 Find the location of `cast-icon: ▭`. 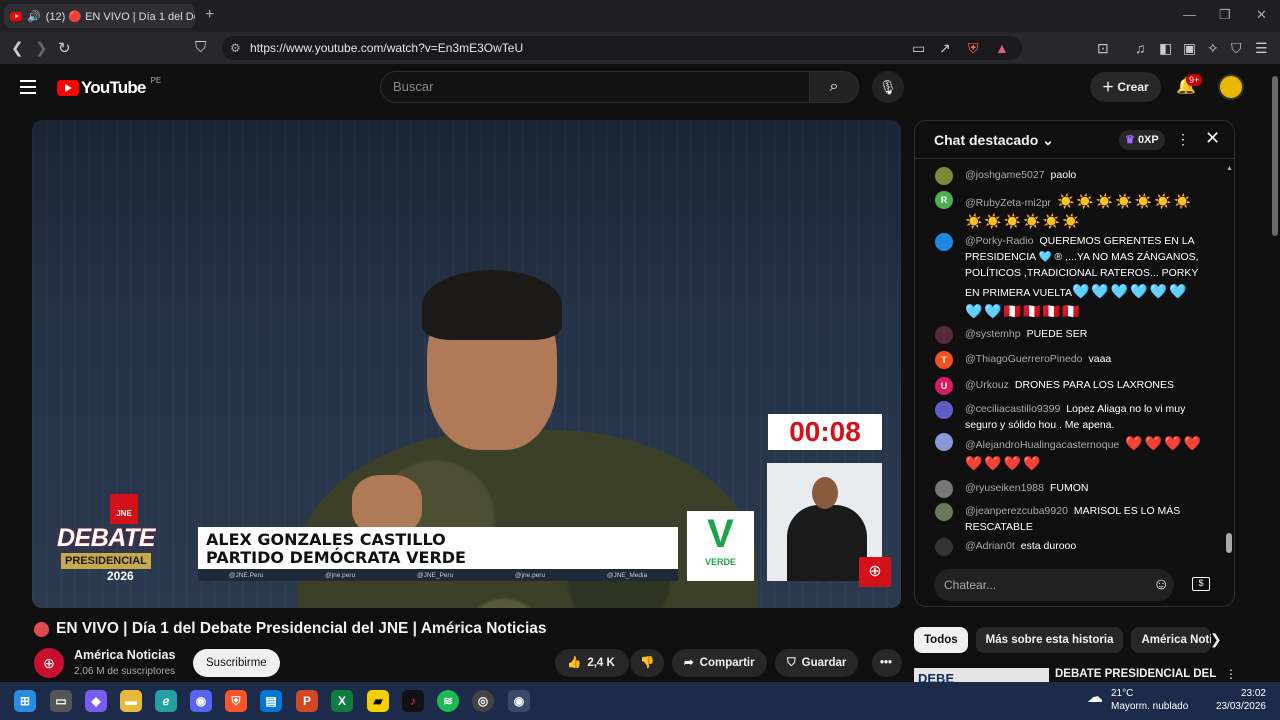

cast-icon: ▭ is located at coordinates (918, 48).